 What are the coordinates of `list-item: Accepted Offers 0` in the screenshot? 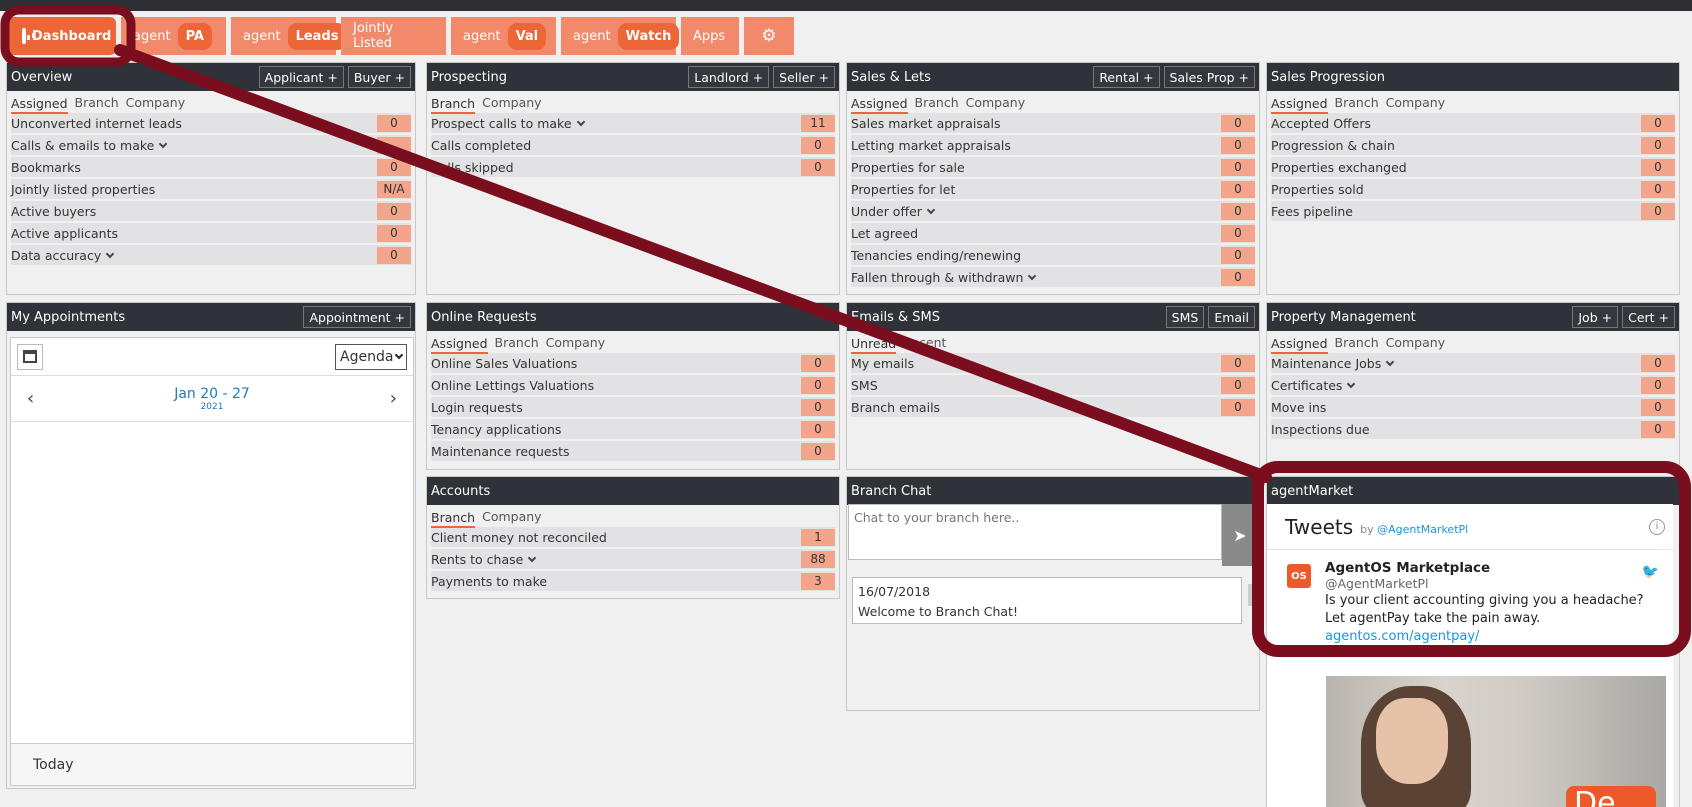 It's located at (1473, 123).